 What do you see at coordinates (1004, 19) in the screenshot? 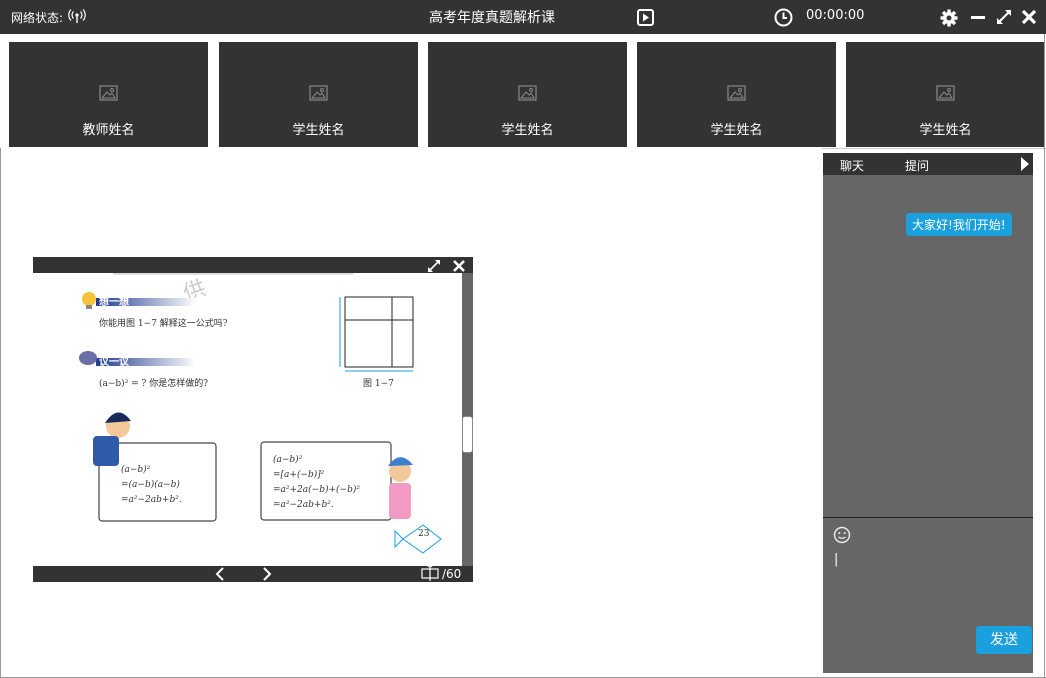
I see `maximize-icon` at bounding box center [1004, 19].